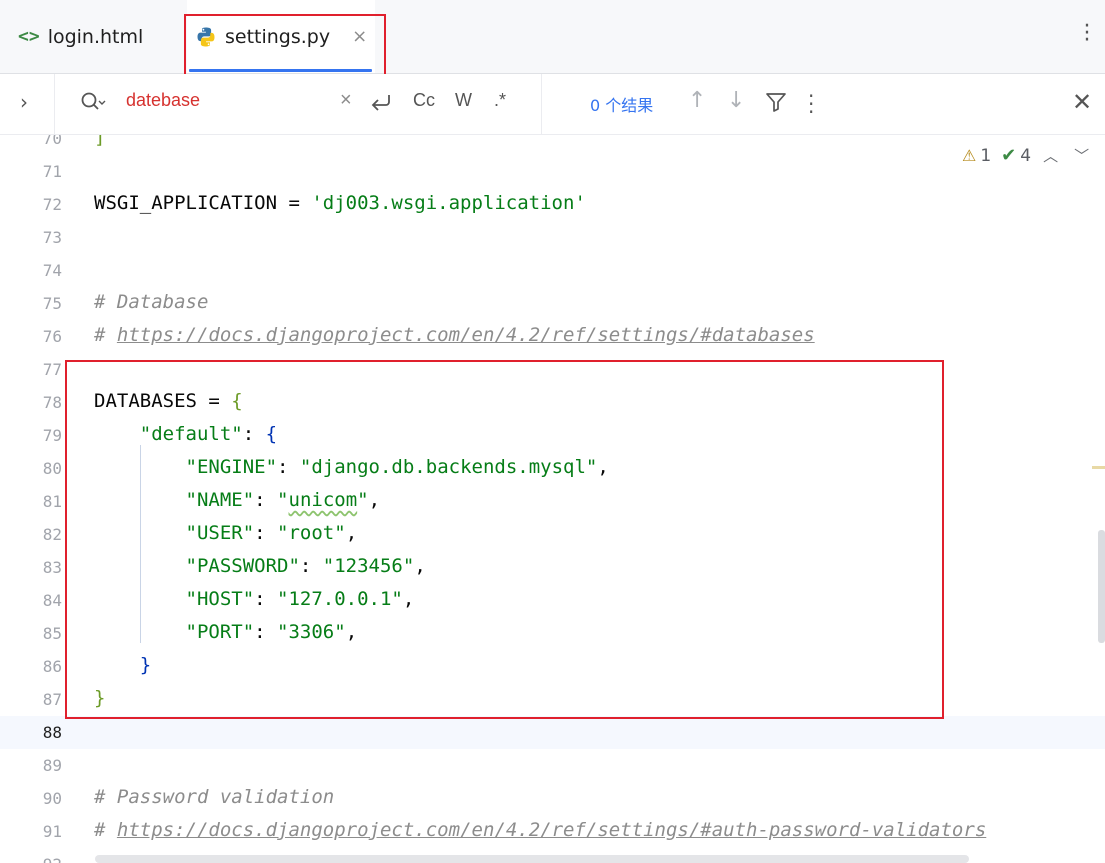 The width and height of the screenshot is (1105, 863). What do you see at coordinates (1098, 467) in the screenshot?
I see `error-stripe-marker` at bounding box center [1098, 467].